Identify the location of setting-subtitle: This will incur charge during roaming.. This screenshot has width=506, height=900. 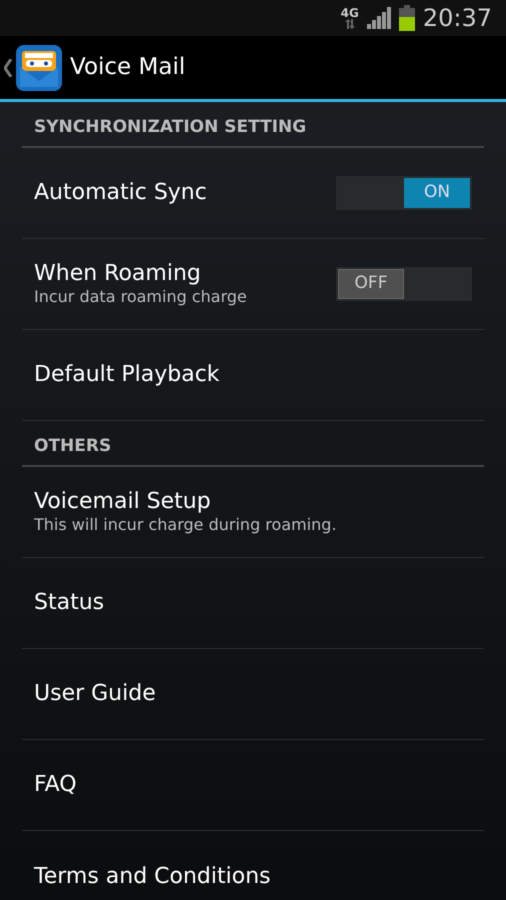
(185, 525).